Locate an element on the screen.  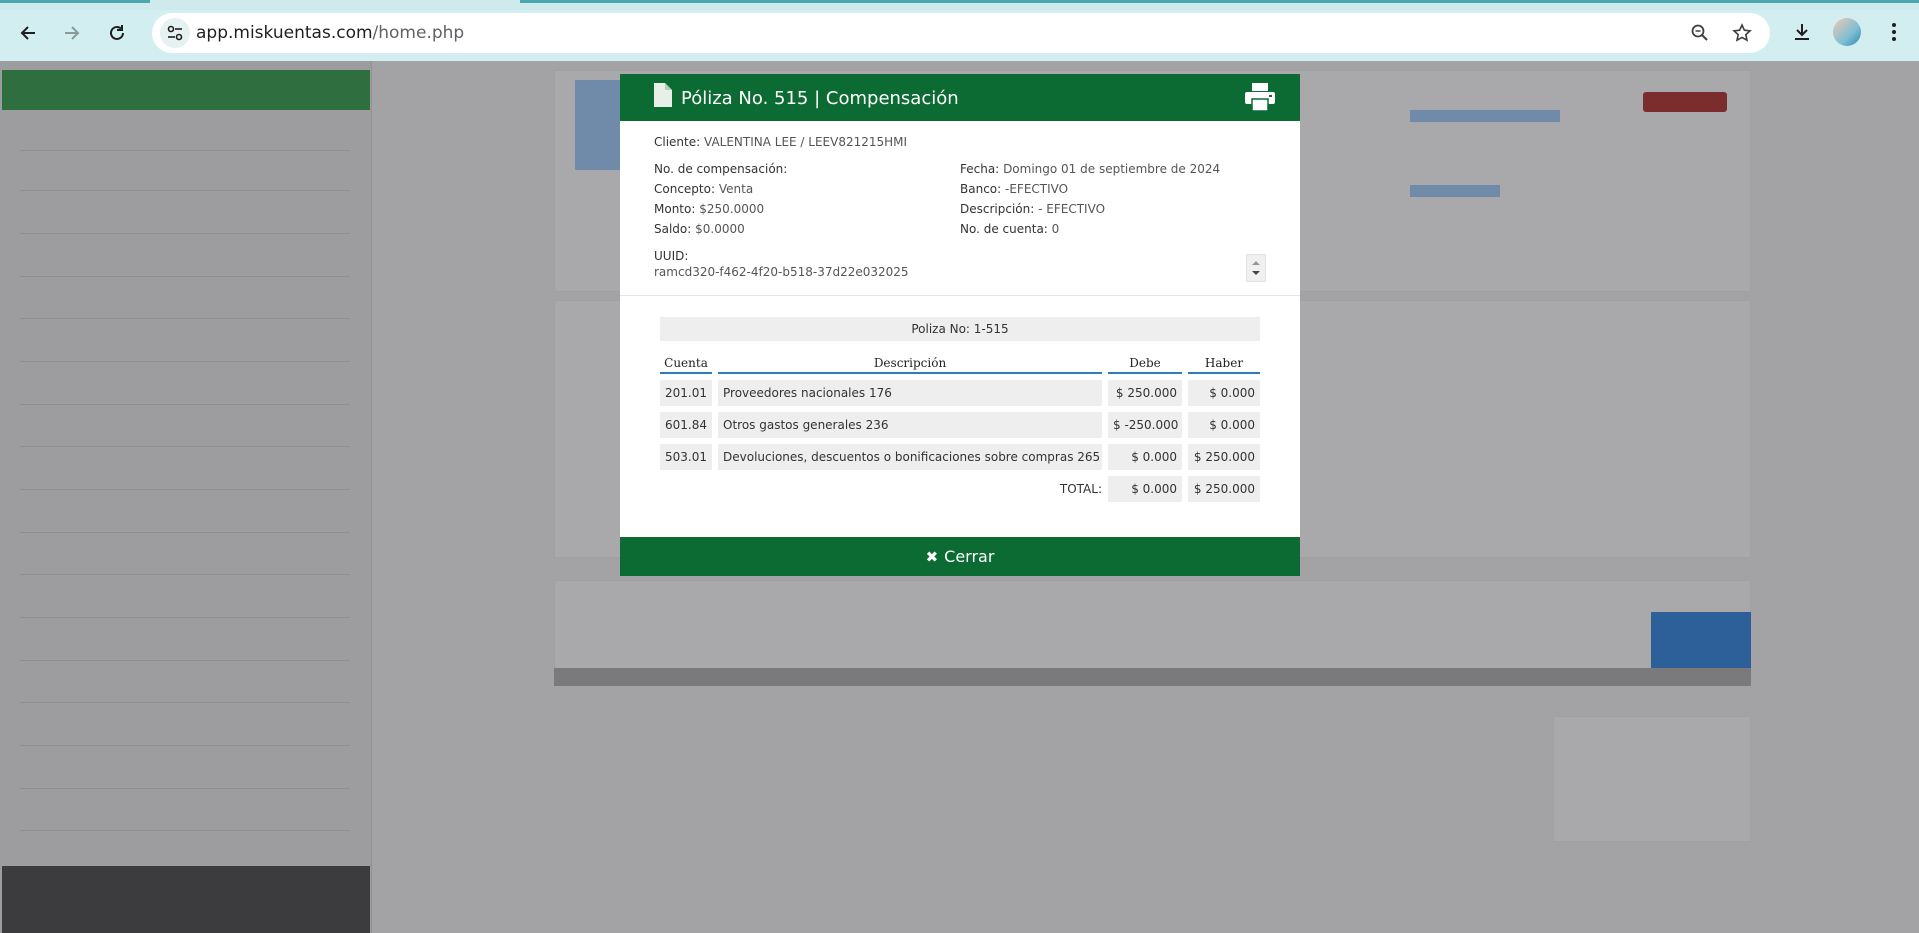
column-header-cuenta: Cuenta is located at coordinates (686, 363).